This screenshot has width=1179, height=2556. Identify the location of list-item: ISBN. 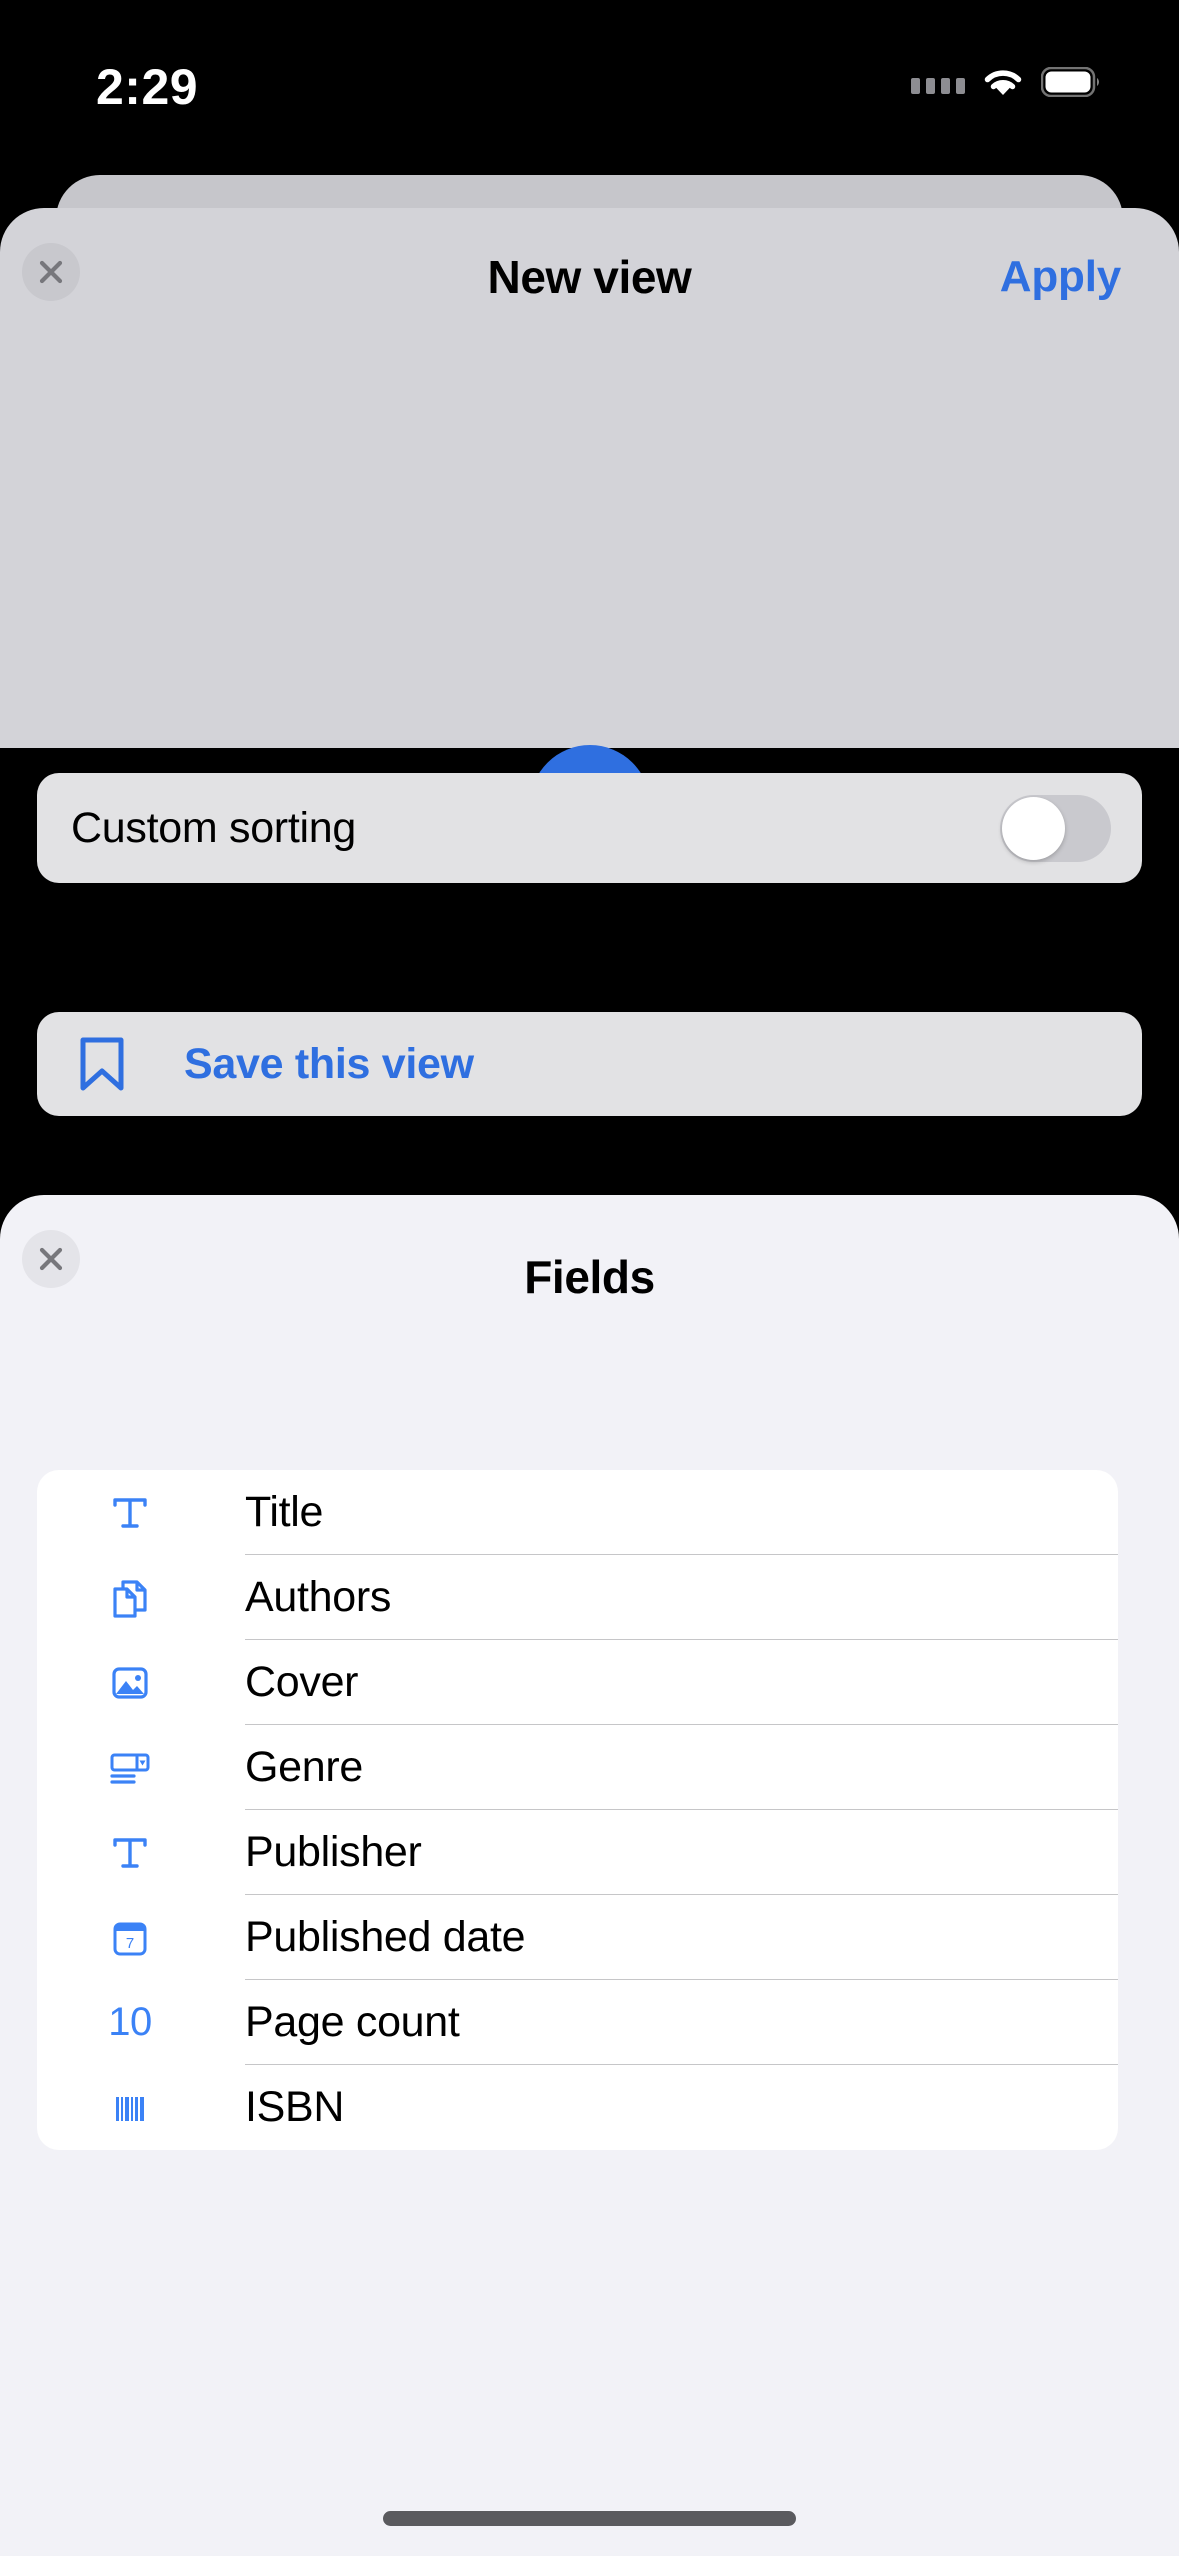
(577, 2107).